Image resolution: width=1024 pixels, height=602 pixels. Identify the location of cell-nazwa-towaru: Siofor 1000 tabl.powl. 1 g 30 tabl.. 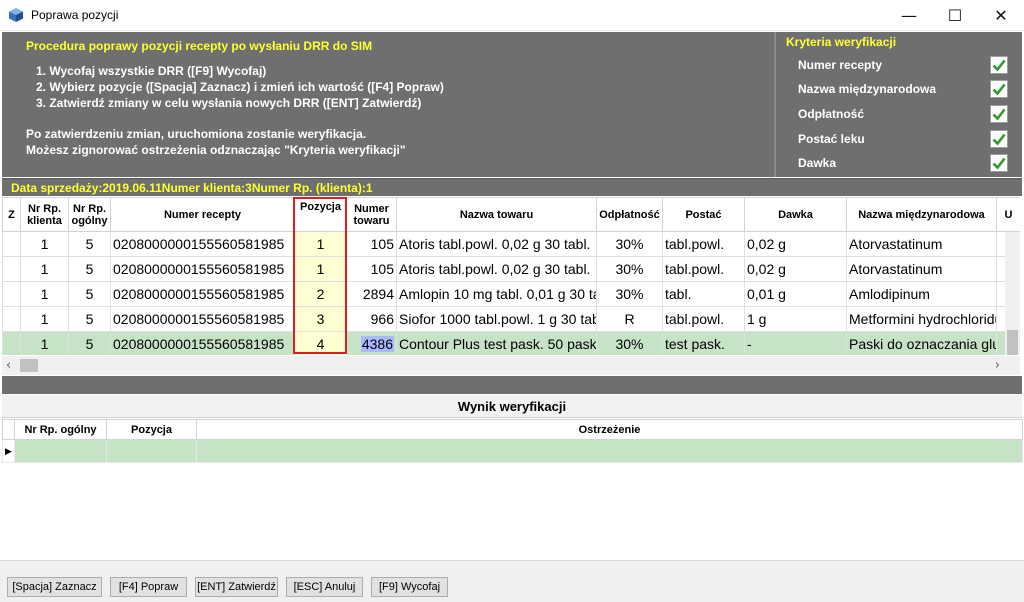
(496, 319).